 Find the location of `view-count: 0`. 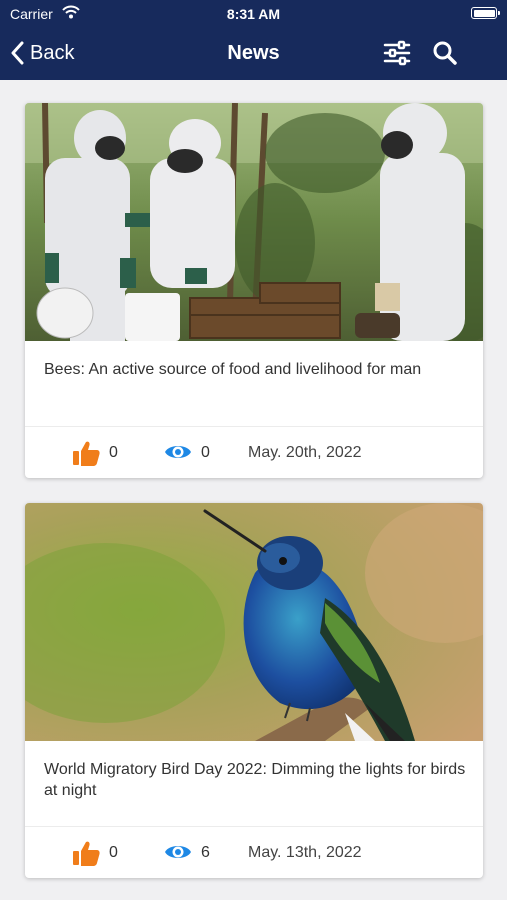

view-count: 0 is located at coordinates (205, 452).